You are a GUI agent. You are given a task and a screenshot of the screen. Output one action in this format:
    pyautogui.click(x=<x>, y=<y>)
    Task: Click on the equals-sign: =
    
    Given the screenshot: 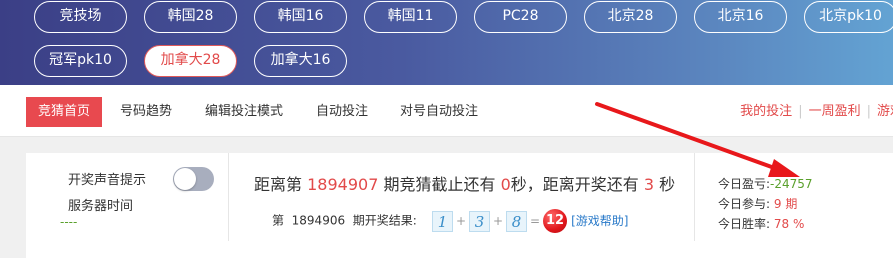 What is the action you would take?
    pyautogui.click(x=535, y=221)
    